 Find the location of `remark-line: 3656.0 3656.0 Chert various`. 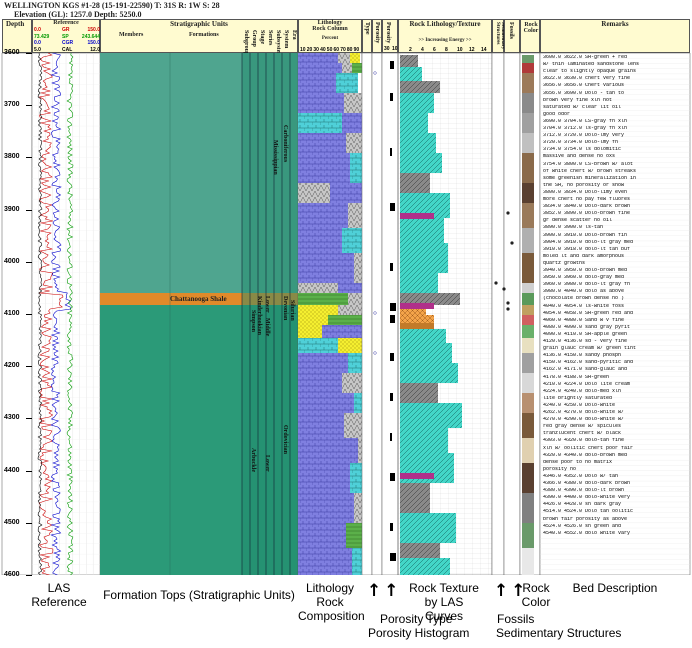

remark-line: 3656.0 3656.0 Chert various is located at coordinates (584, 86).